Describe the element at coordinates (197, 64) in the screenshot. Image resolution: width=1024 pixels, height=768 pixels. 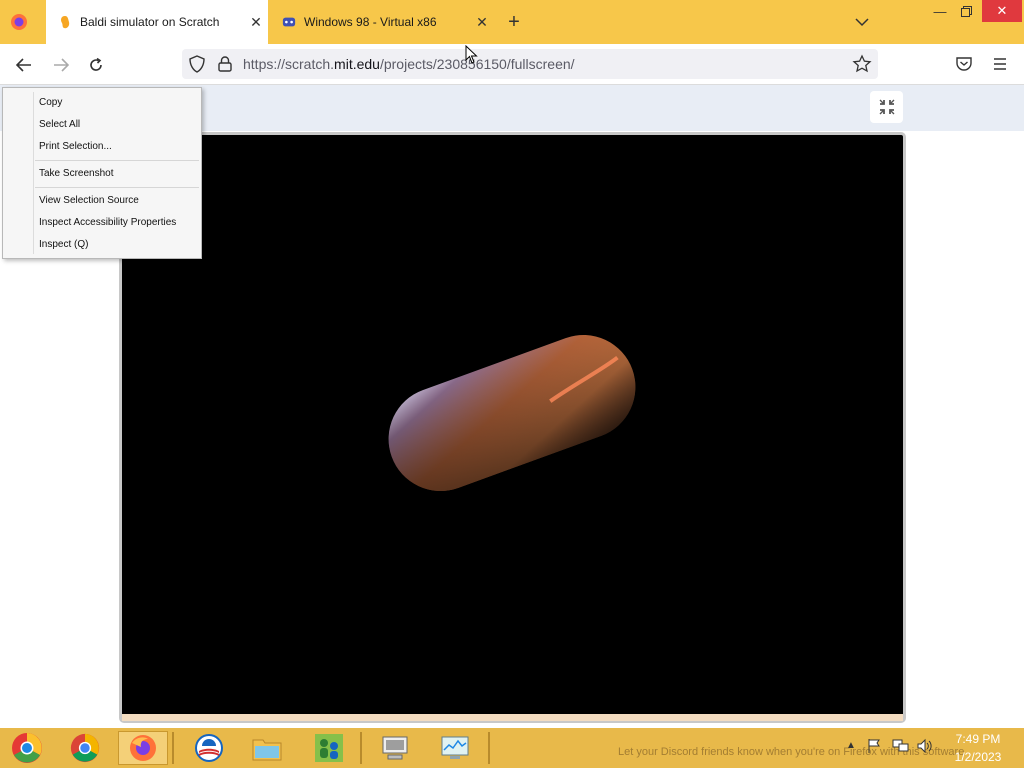
I see `tracking-protection-shield-icon` at that location.